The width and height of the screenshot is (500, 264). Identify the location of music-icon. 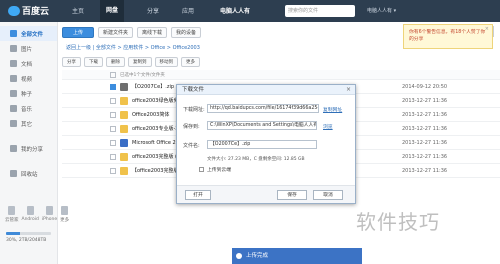
(13, 108).